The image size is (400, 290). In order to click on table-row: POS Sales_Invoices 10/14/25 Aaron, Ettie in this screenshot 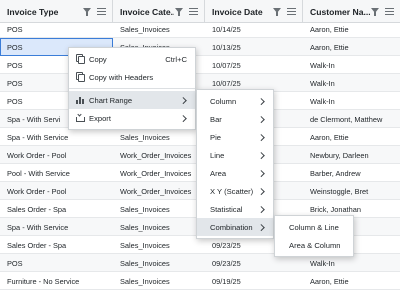, I will do `click(200, 29)`.